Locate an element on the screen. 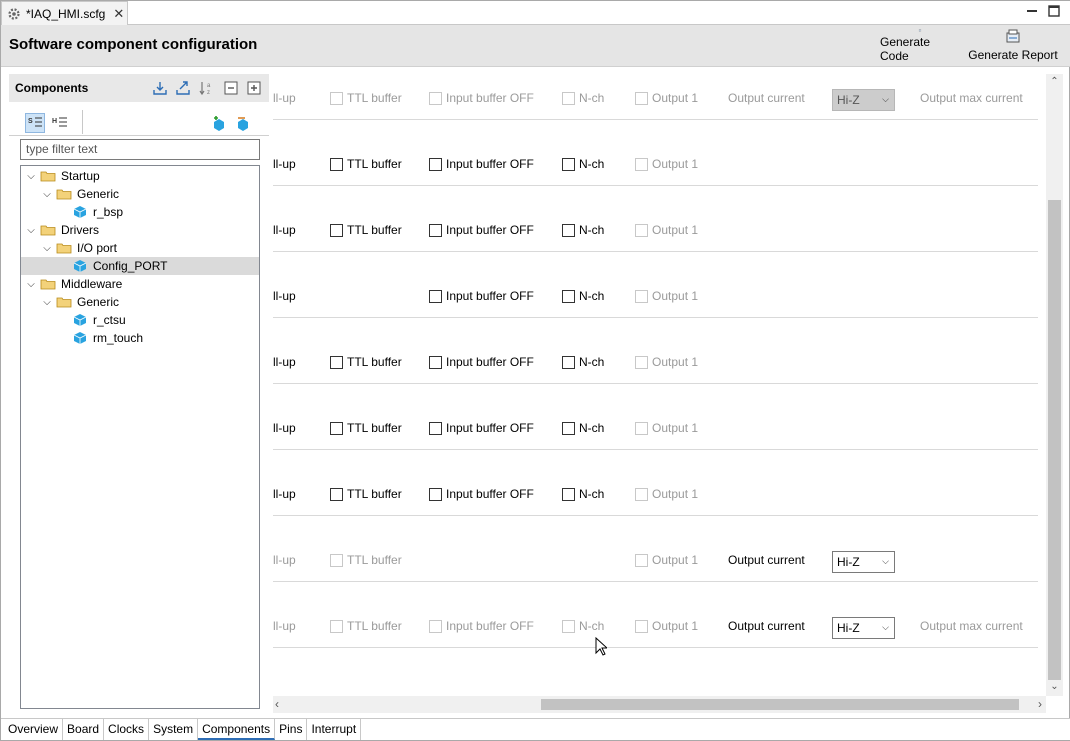 Image resolution: width=1070 pixels, height=741 pixels. category-view-toggle: S is located at coordinates (35, 123).